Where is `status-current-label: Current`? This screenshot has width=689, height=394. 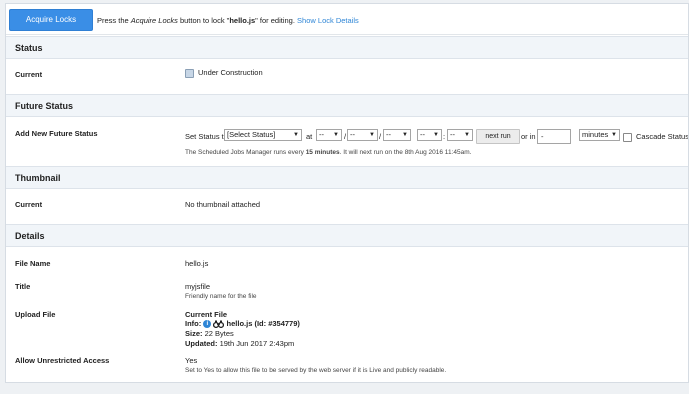 status-current-label: Current is located at coordinates (29, 74).